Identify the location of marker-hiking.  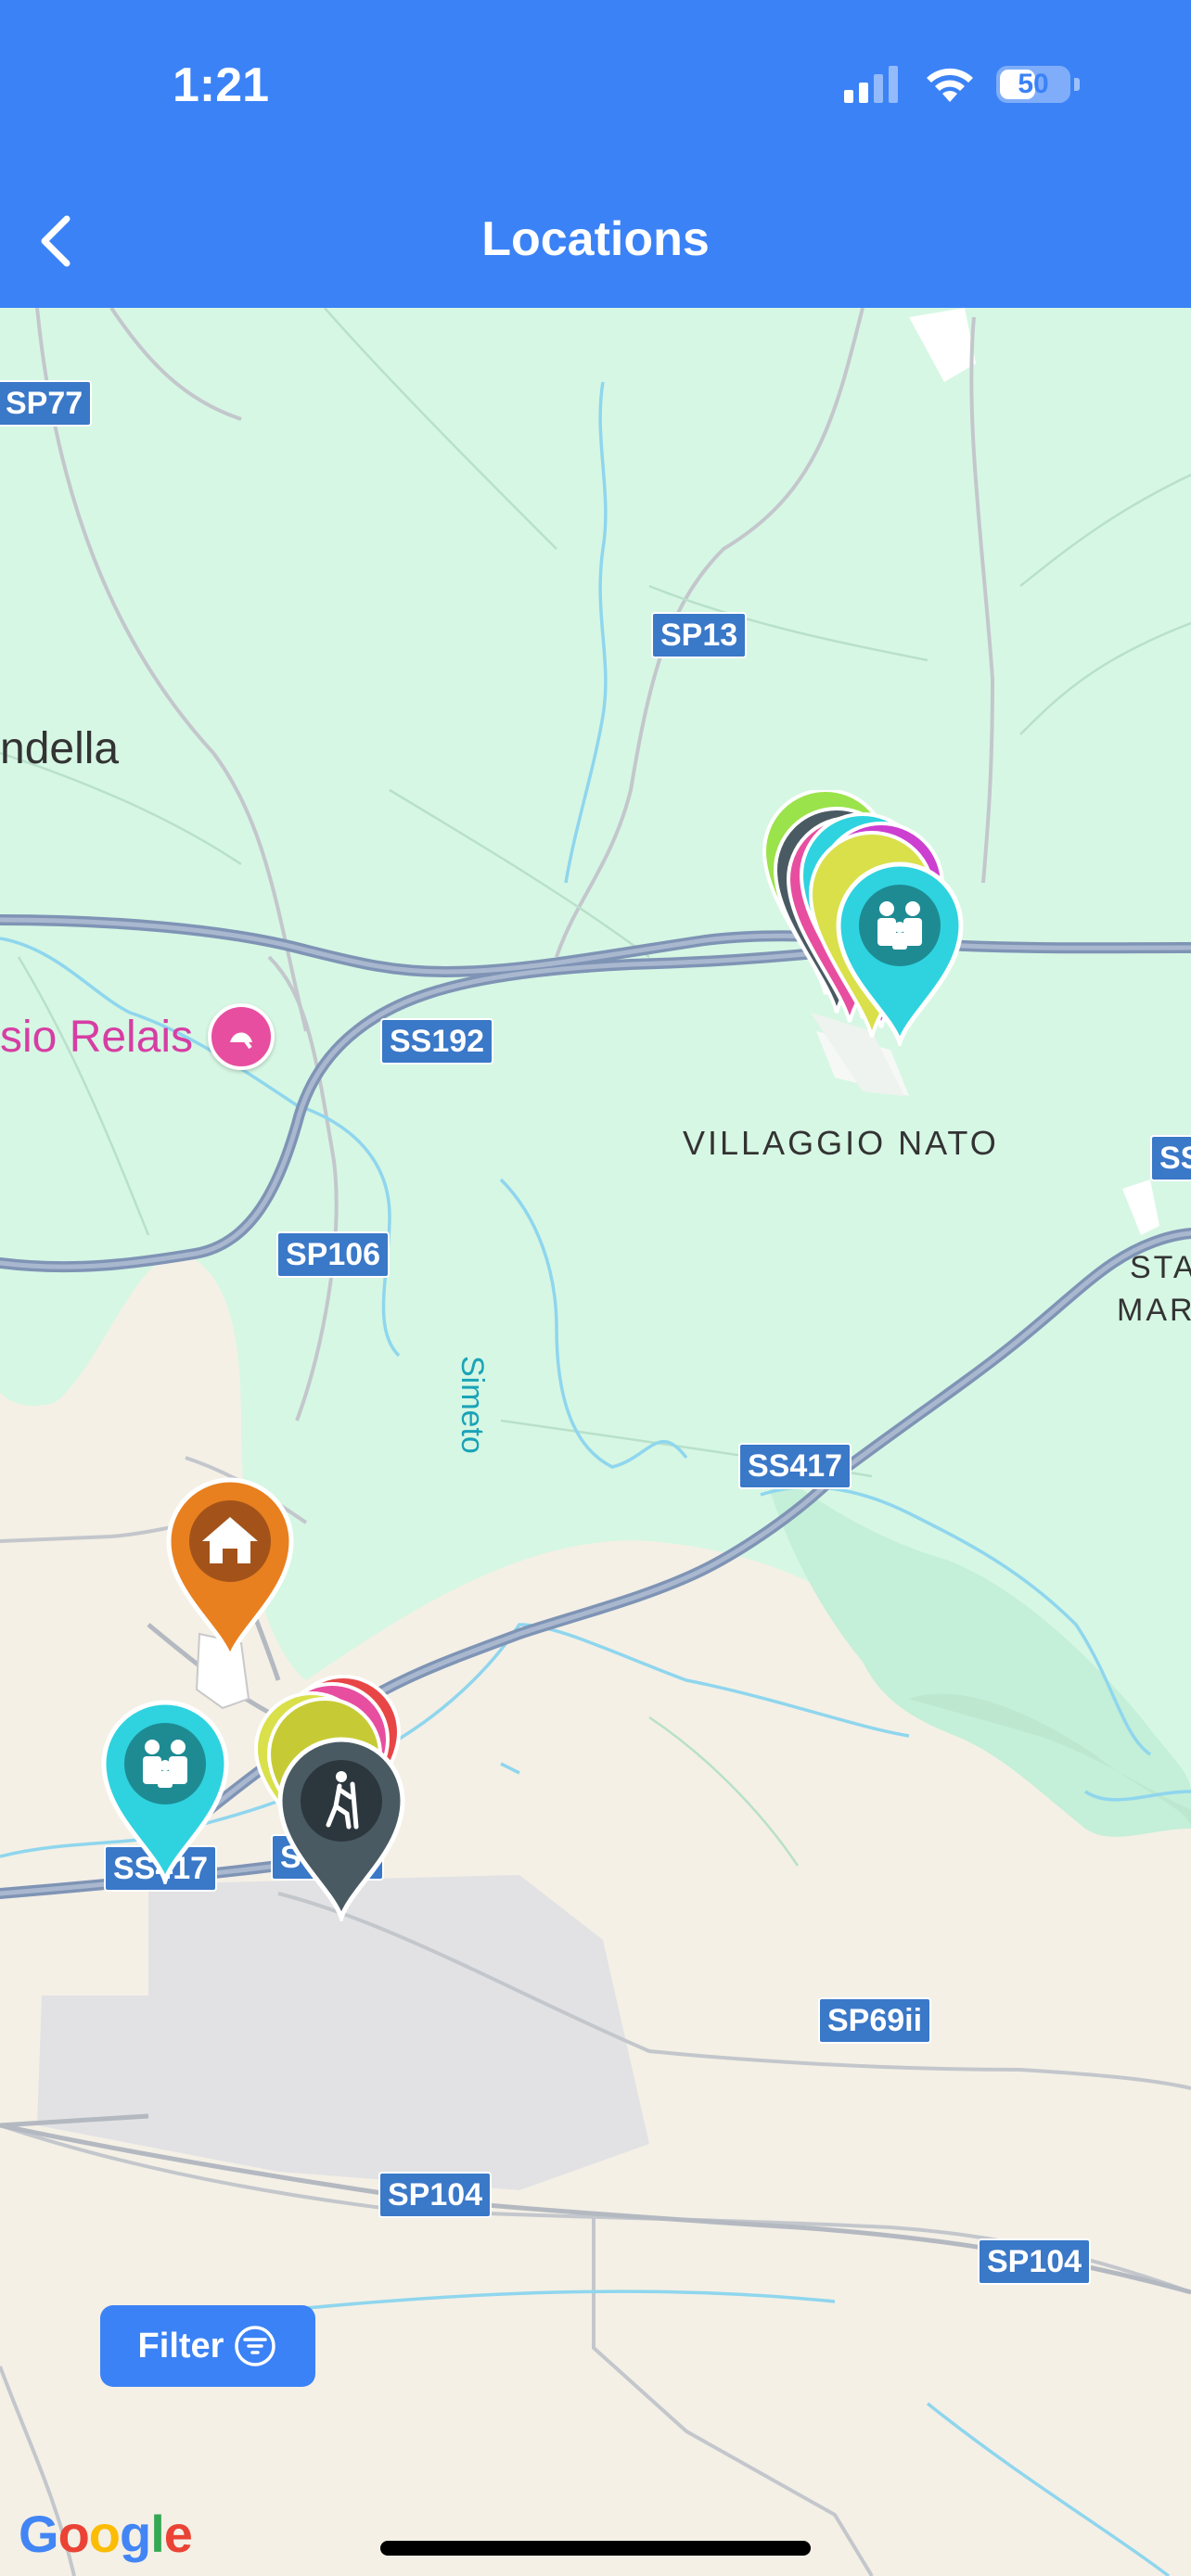
(341, 1831).